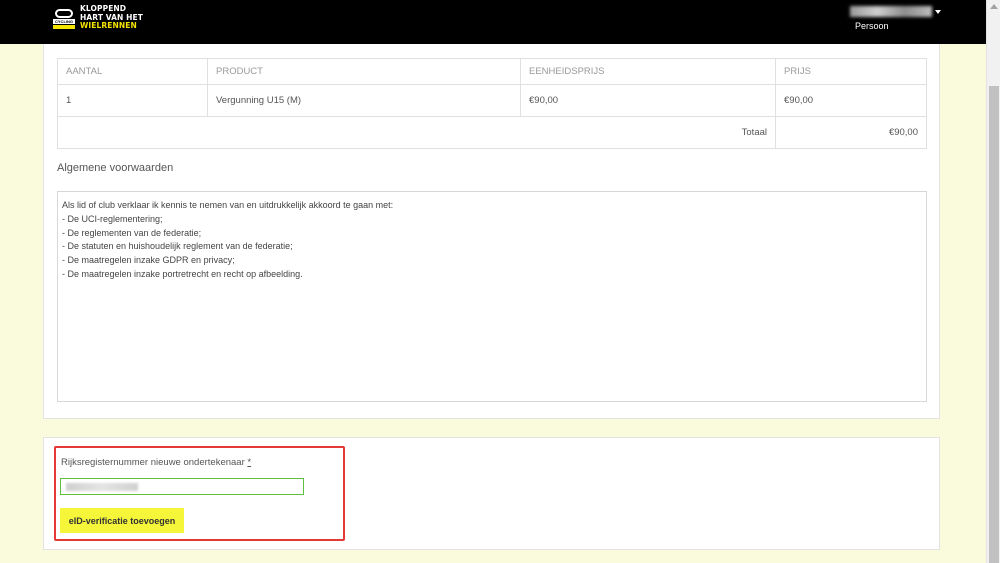 The height and width of the screenshot is (563, 1000). I want to click on table-row: 1 Vergunning U15 (M) €90,00 €90,00, so click(492, 100).